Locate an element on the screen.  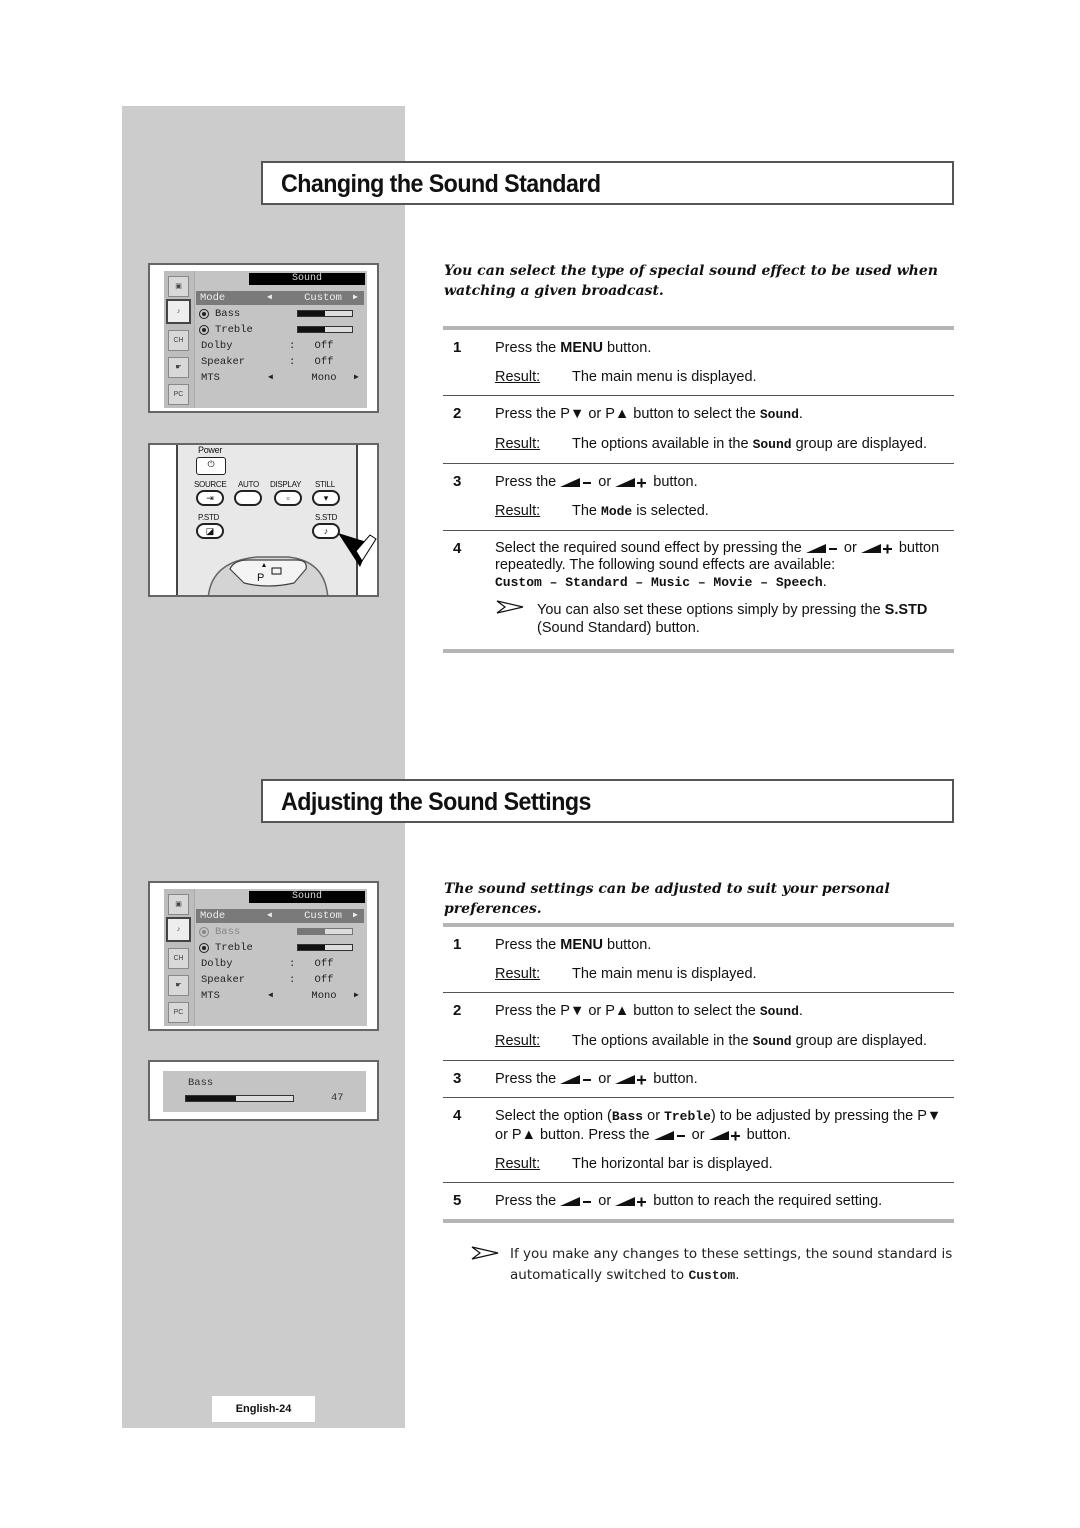
bass-popup: Bass 47 is located at coordinates (264, 1091).